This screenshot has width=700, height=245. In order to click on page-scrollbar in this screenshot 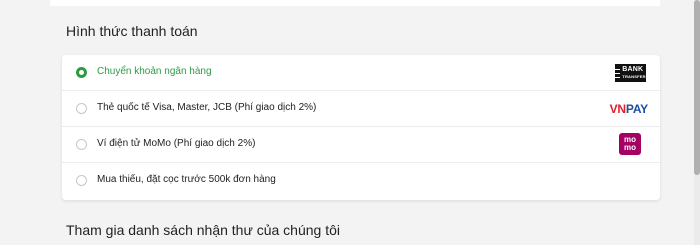, I will do `click(697, 122)`.